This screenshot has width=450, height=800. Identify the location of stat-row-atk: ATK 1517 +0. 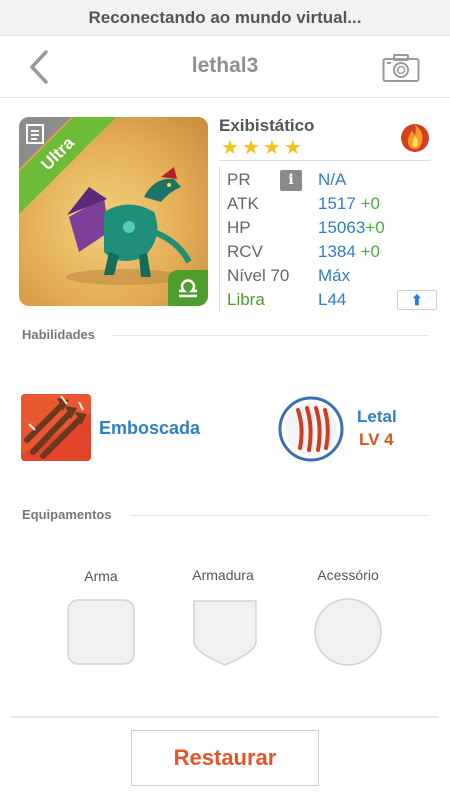
(329, 204).